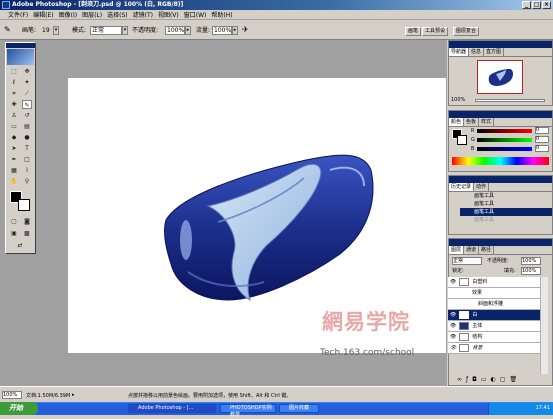 Image resolution: width=553 pixels, height=419 pixels. What do you see at coordinates (504, 131) in the screenshot?
I see `slider-r` at bounding box center [504, 131].